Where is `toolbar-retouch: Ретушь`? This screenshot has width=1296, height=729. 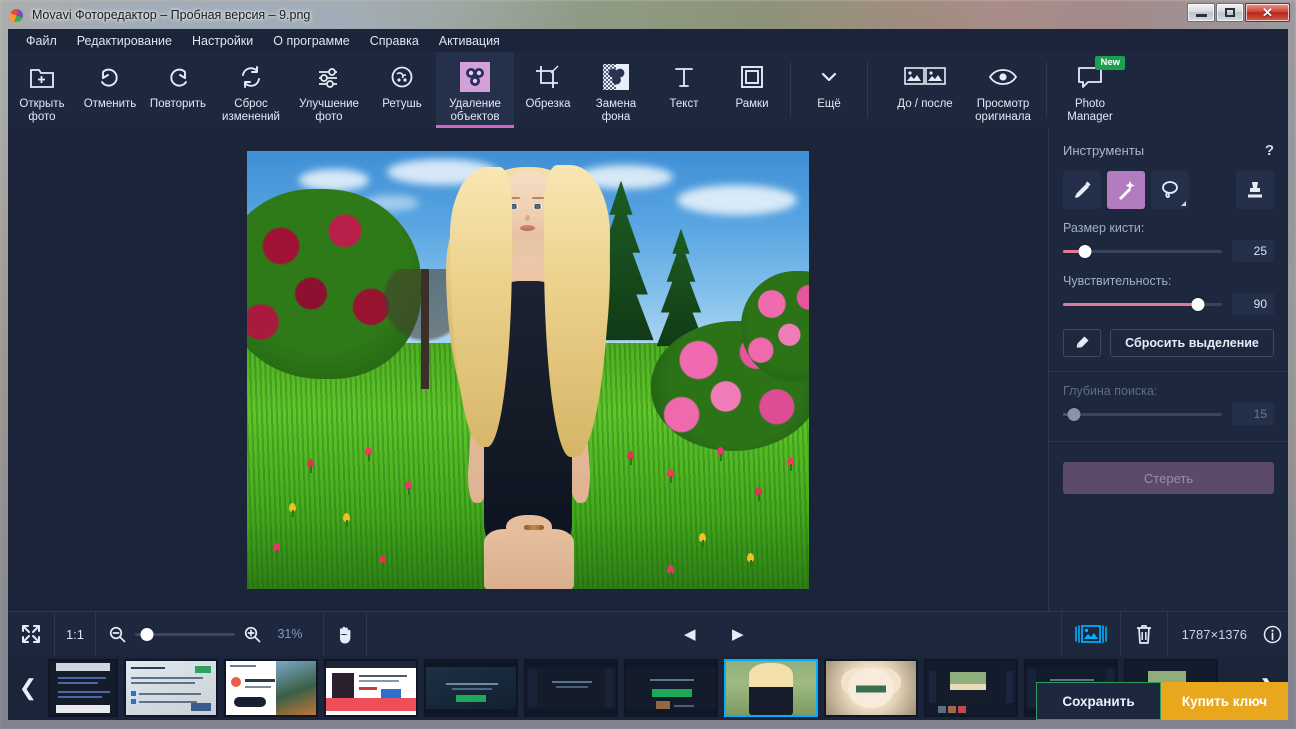
toolbar-retouch: Ретушь is located at coordinates (402, 90).